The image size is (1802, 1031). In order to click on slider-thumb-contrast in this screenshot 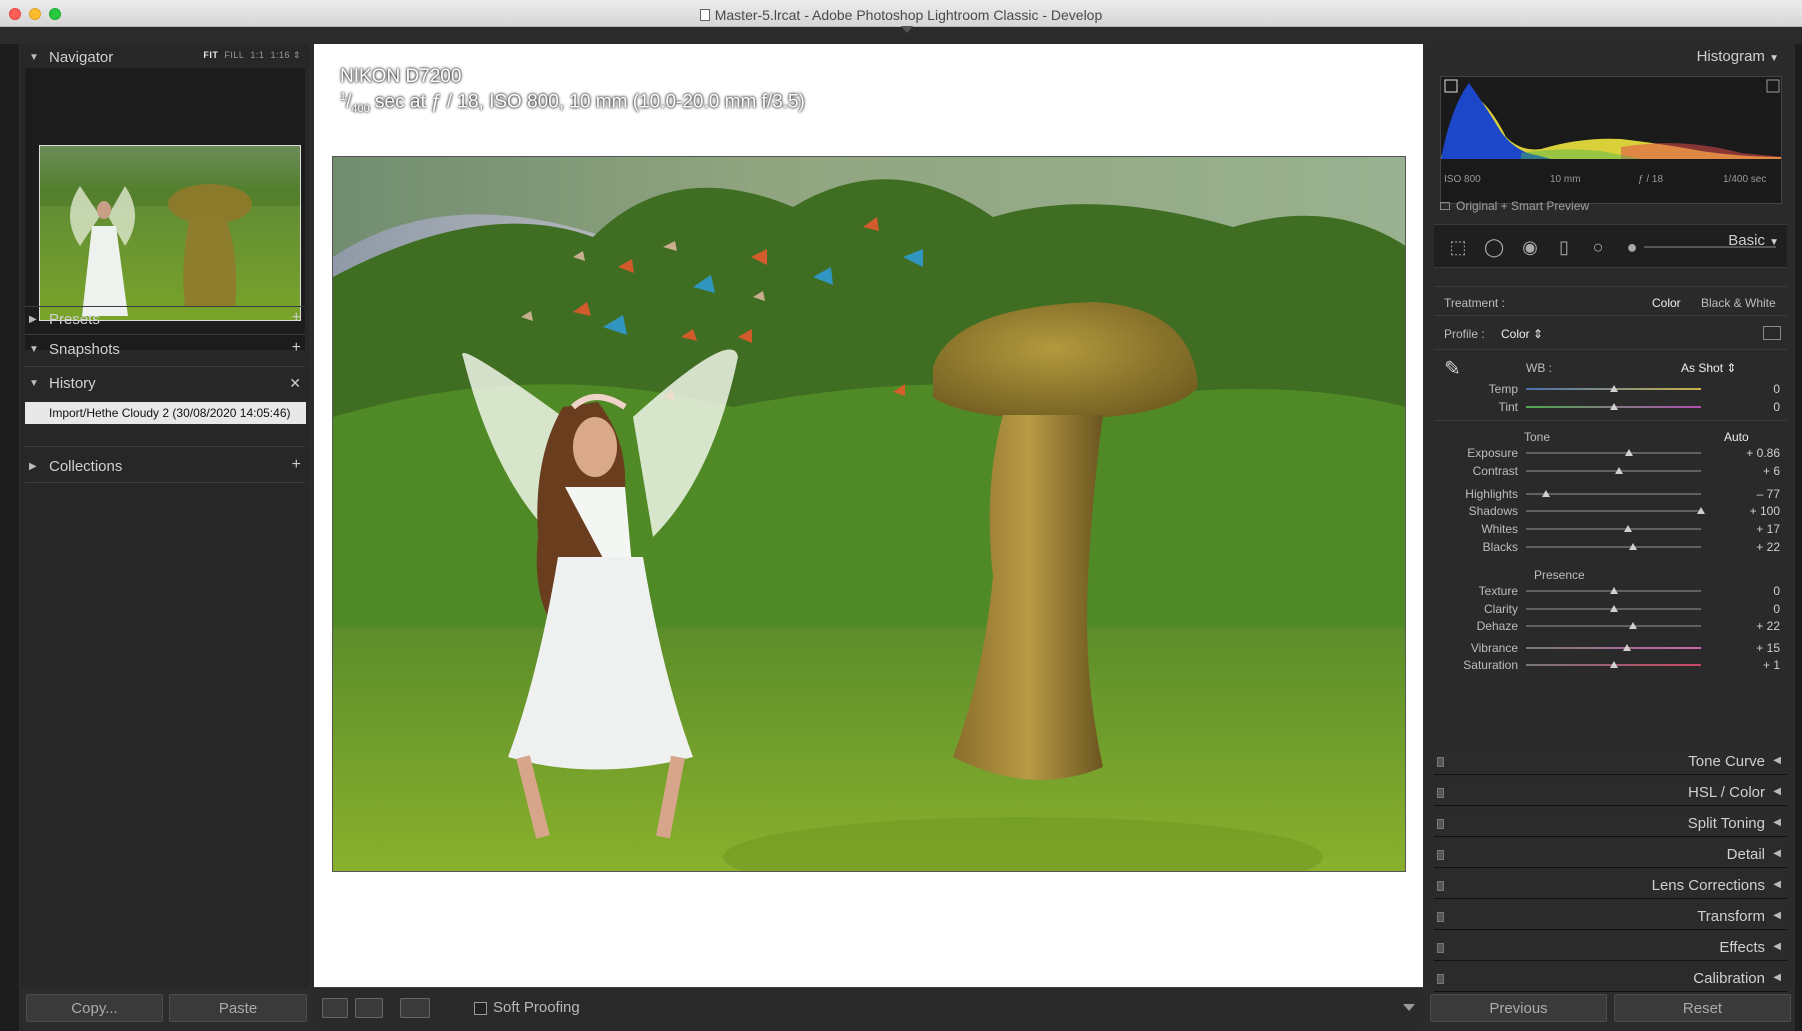, I will do `click(1618, 470)`.